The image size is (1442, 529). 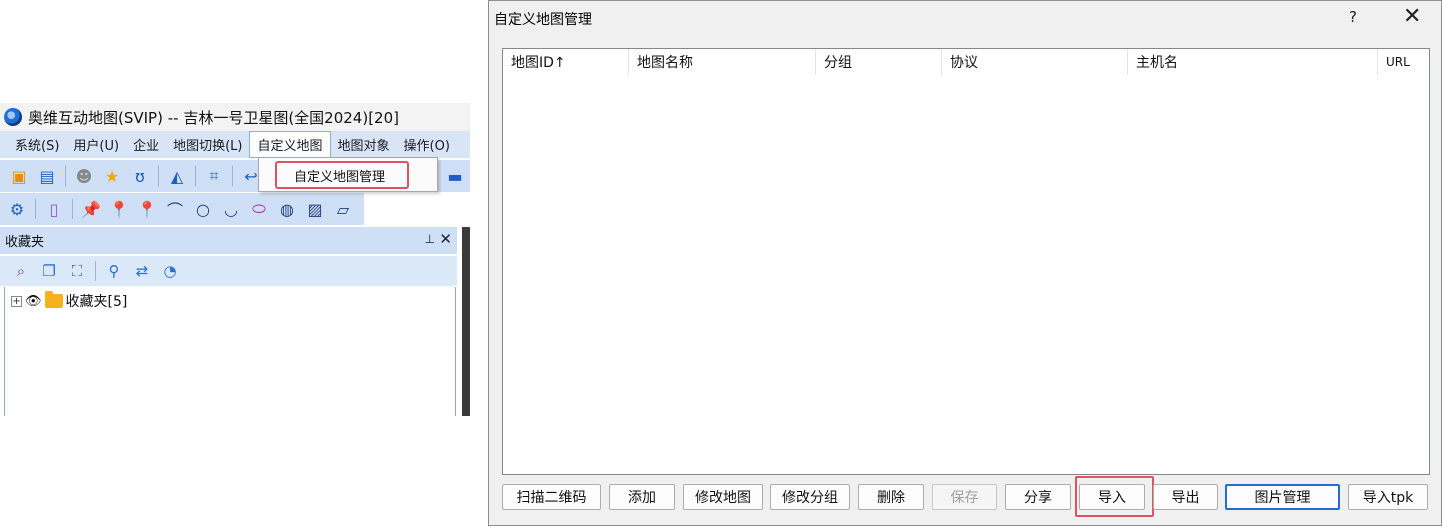 I want to click on folder-icon, so click(x=53, y=299).